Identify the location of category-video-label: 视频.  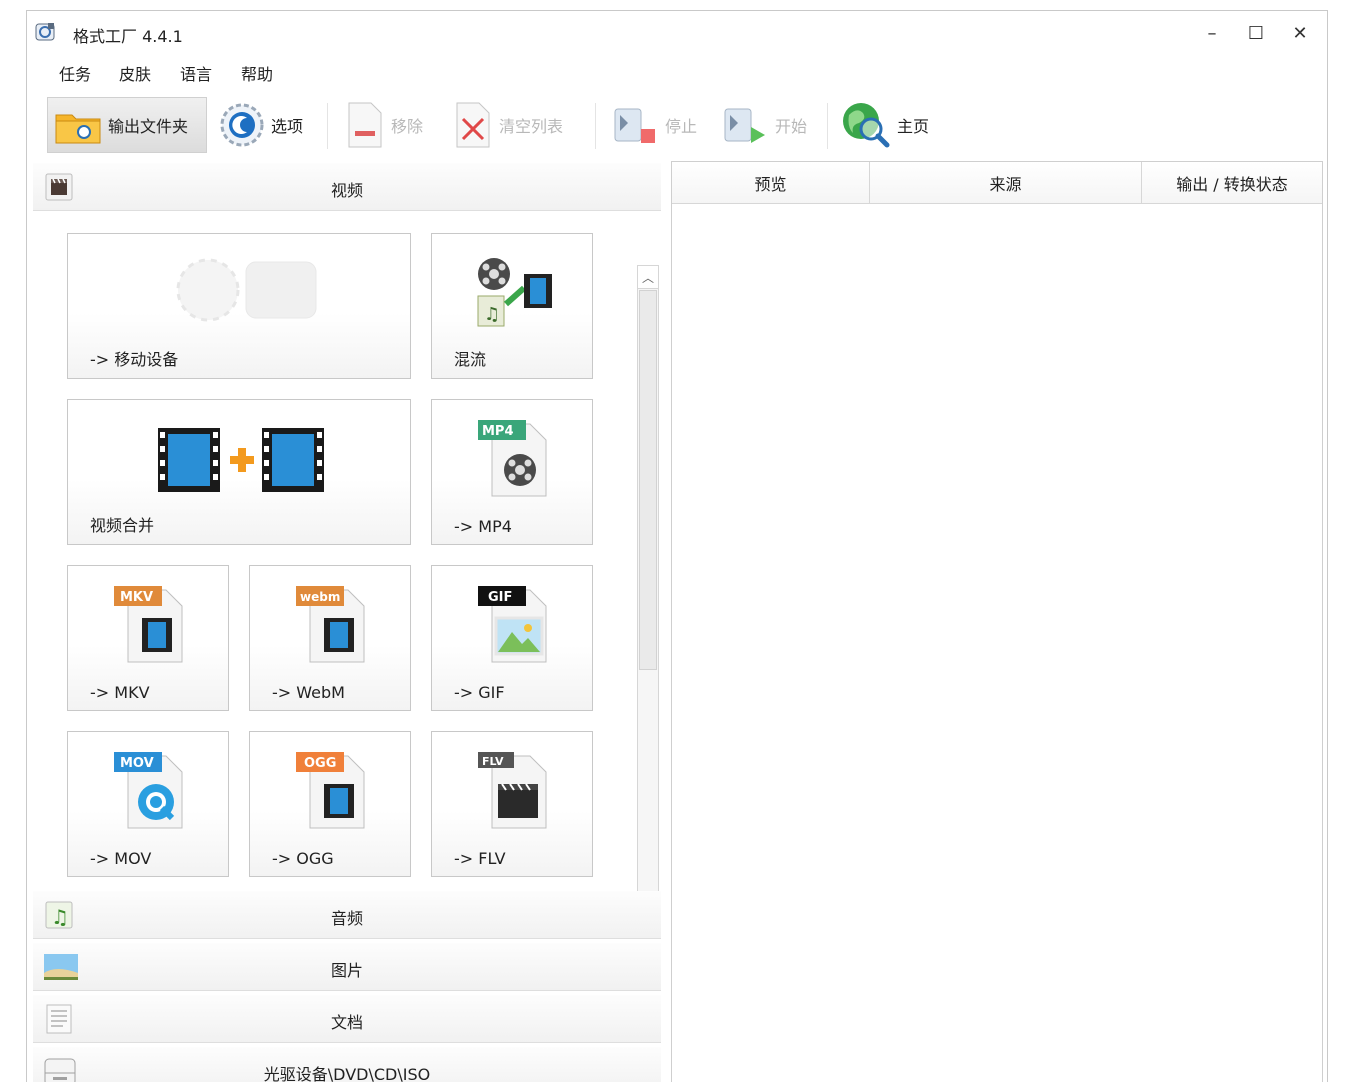
(346, 190).